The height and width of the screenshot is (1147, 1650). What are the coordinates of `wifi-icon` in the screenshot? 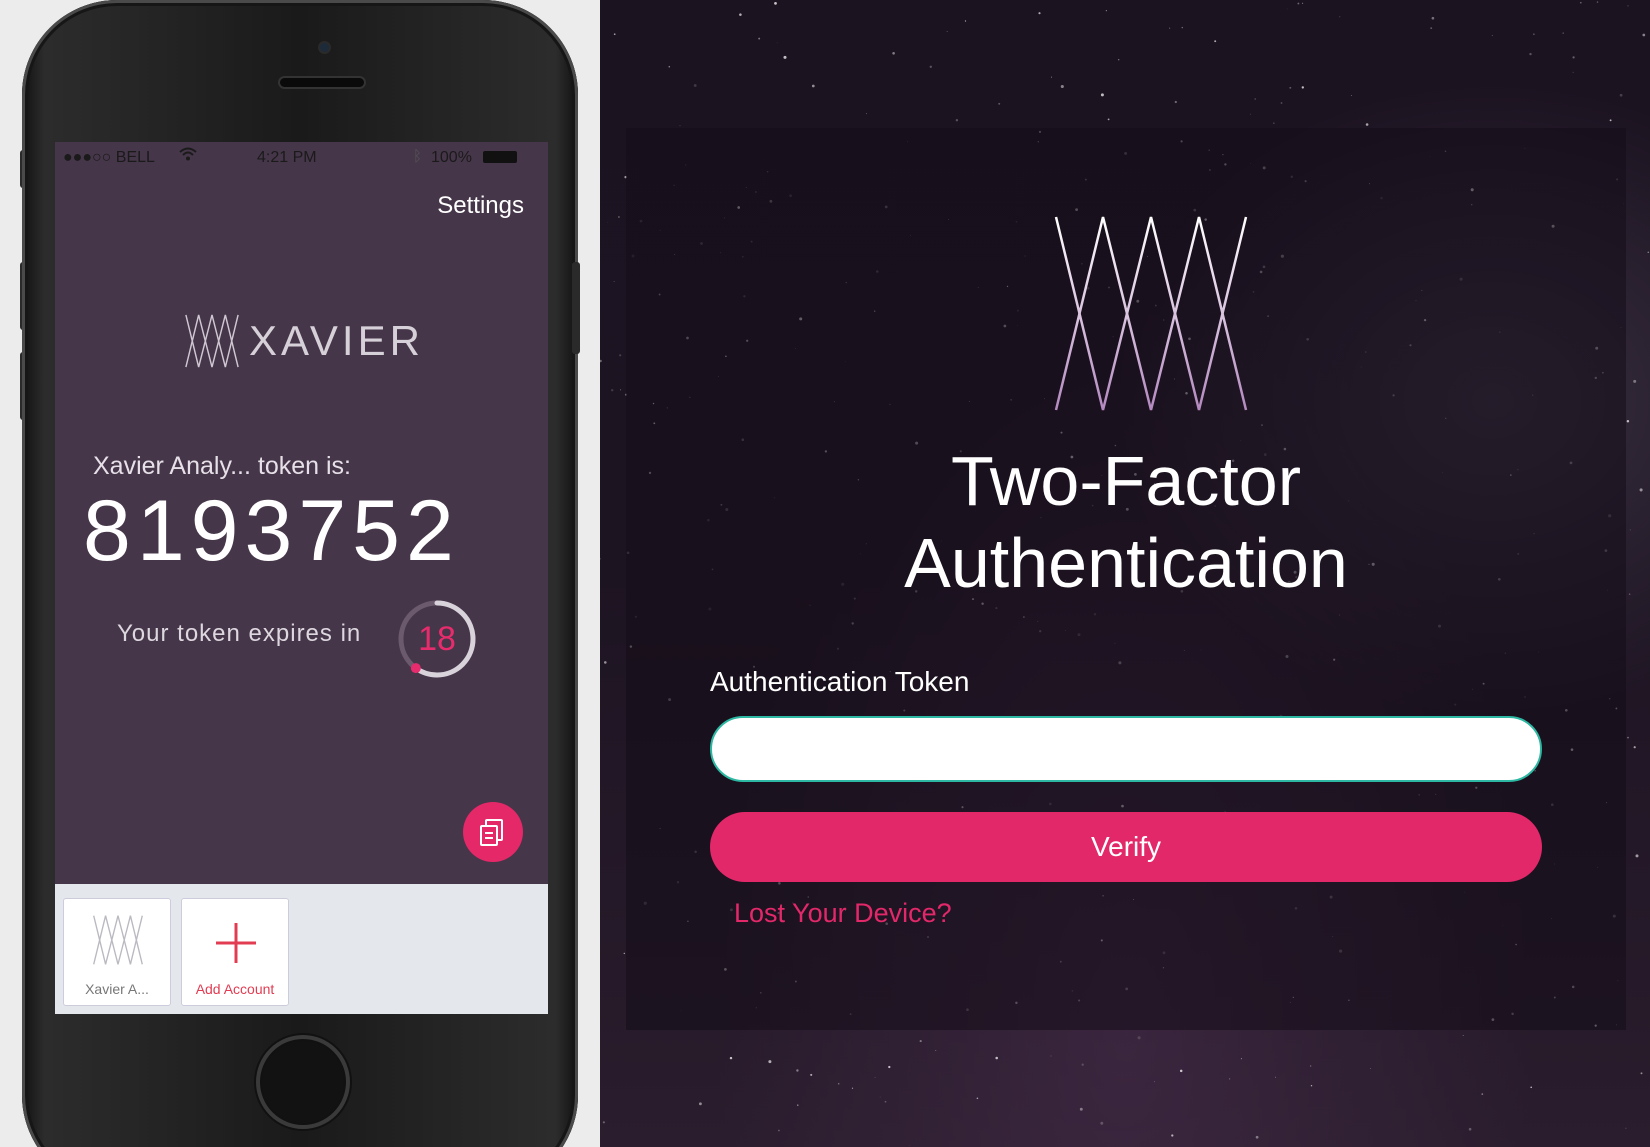 It's located at (188, 156).